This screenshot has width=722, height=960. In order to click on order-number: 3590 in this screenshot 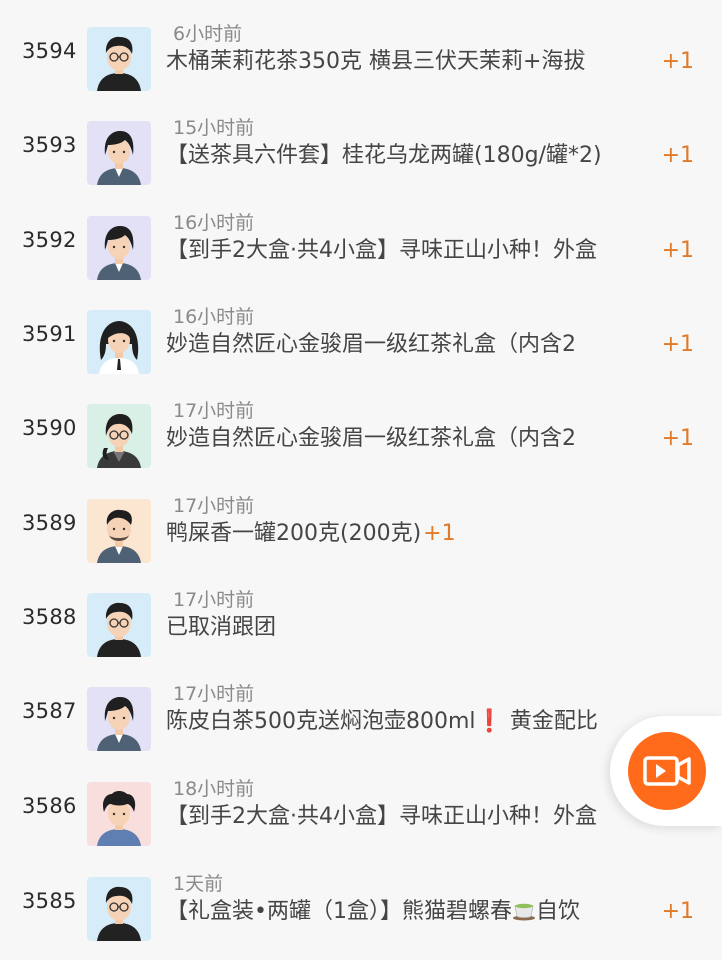, I will do `click(49, 428)`.